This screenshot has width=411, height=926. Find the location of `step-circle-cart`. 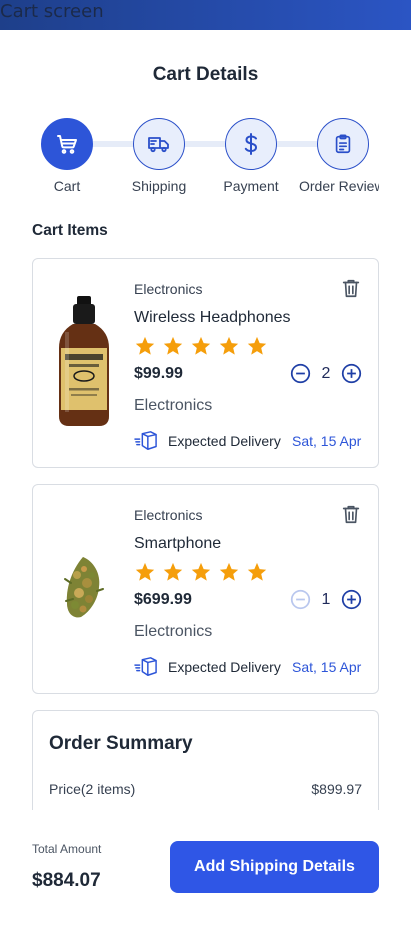

step-circle-cart is located at coordinates (67, 144).